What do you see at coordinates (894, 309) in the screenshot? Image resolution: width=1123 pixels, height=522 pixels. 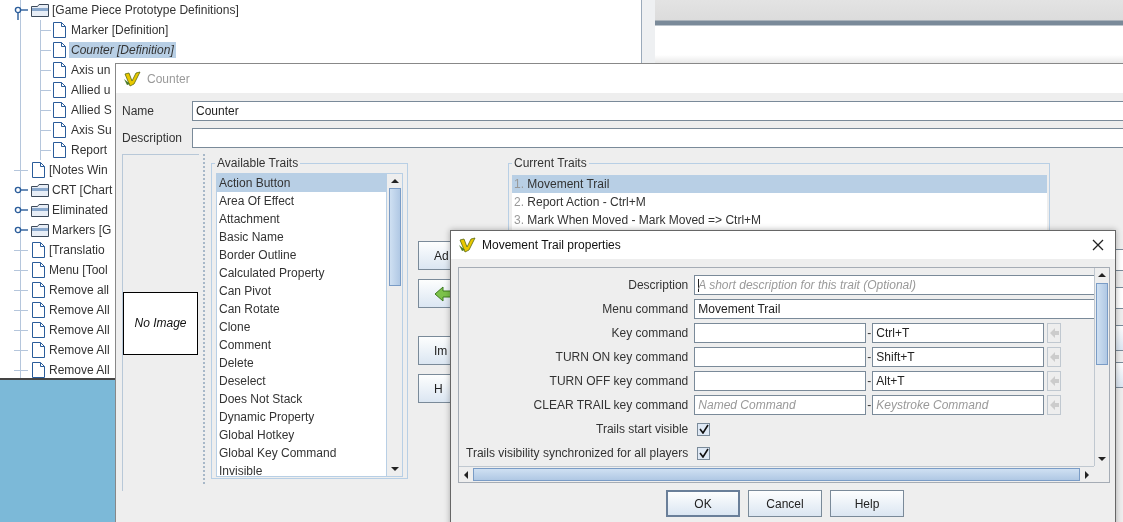 I see `text-field: Movement Trail` at bounding box center [894, 309].